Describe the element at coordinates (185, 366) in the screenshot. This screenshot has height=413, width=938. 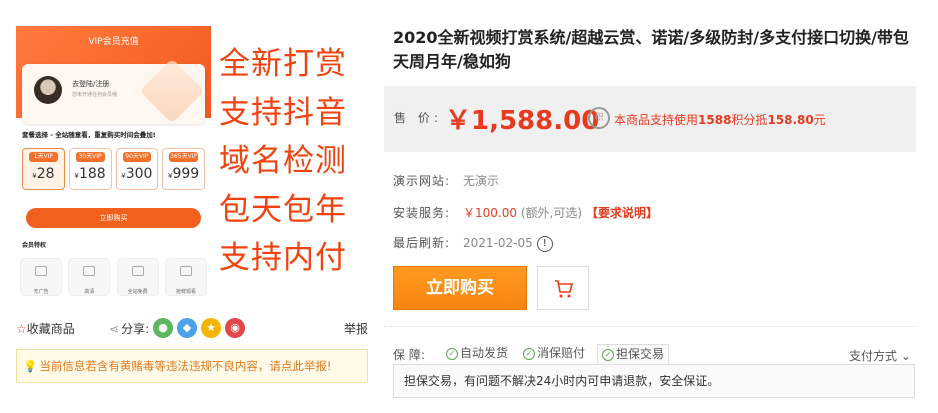
I see `warning-text: 当前信息若含有黄赌毒等违法违规不良内容，请点此举报!` at that location.